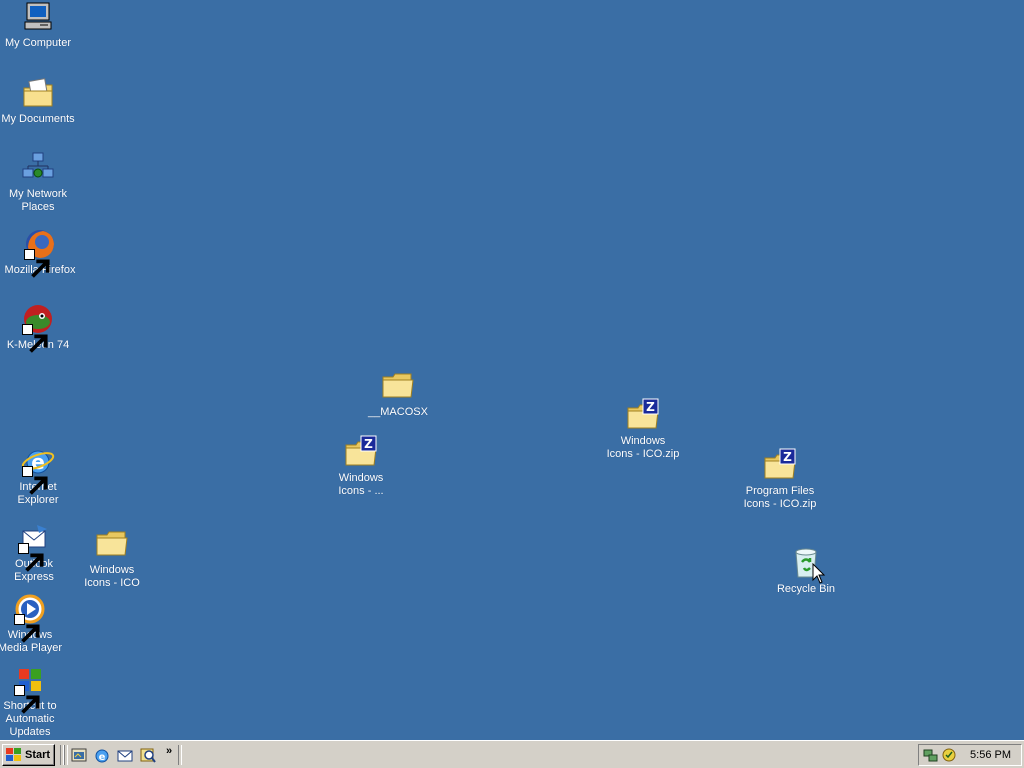 The height and width of the screenshot is (768, 1024). Describe the element at coordinates (990, 755) in the screenshot. I see `taskbar-clock: 5:56 PM` at that location.